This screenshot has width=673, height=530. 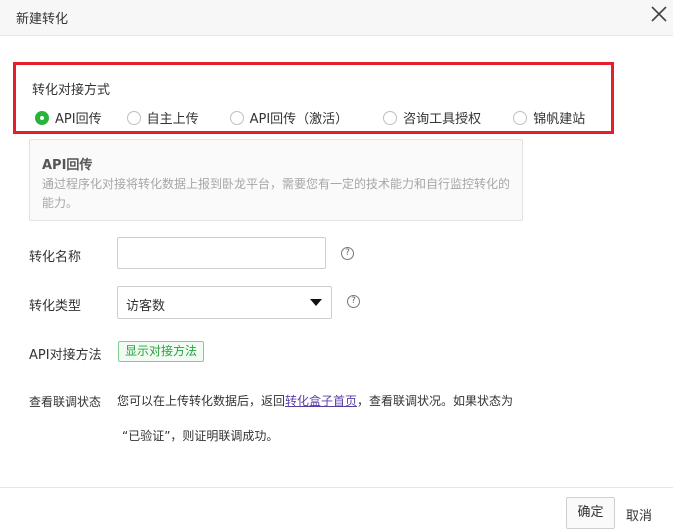 I want to click on radio-option-site-builder: 锦帆建站, so click(x=549, y=117).